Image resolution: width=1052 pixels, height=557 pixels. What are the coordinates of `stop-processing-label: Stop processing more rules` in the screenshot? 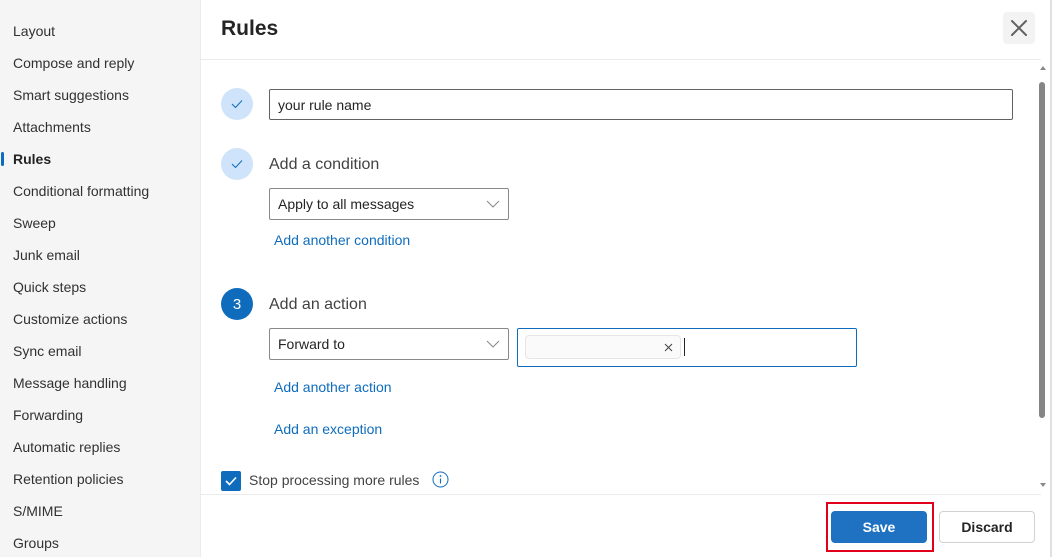 It's located at (334, 480).